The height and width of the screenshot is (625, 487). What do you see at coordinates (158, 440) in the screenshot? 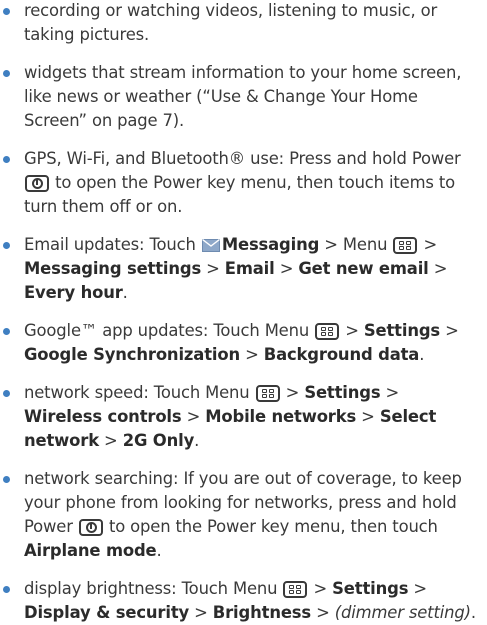
I see `menu-path-item: 2G Only` at bounding box center [158, 440].